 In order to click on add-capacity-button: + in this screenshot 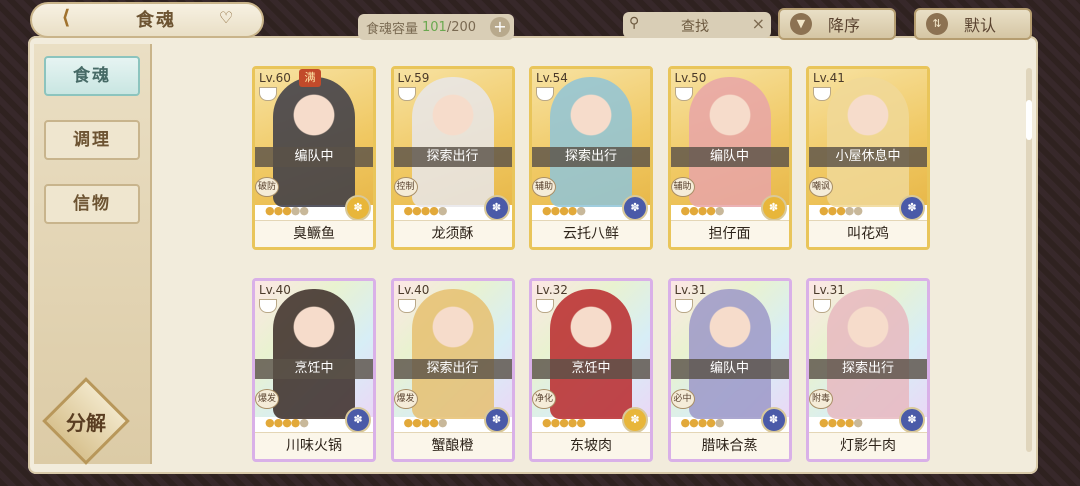, I will do `click(500, 27)`.